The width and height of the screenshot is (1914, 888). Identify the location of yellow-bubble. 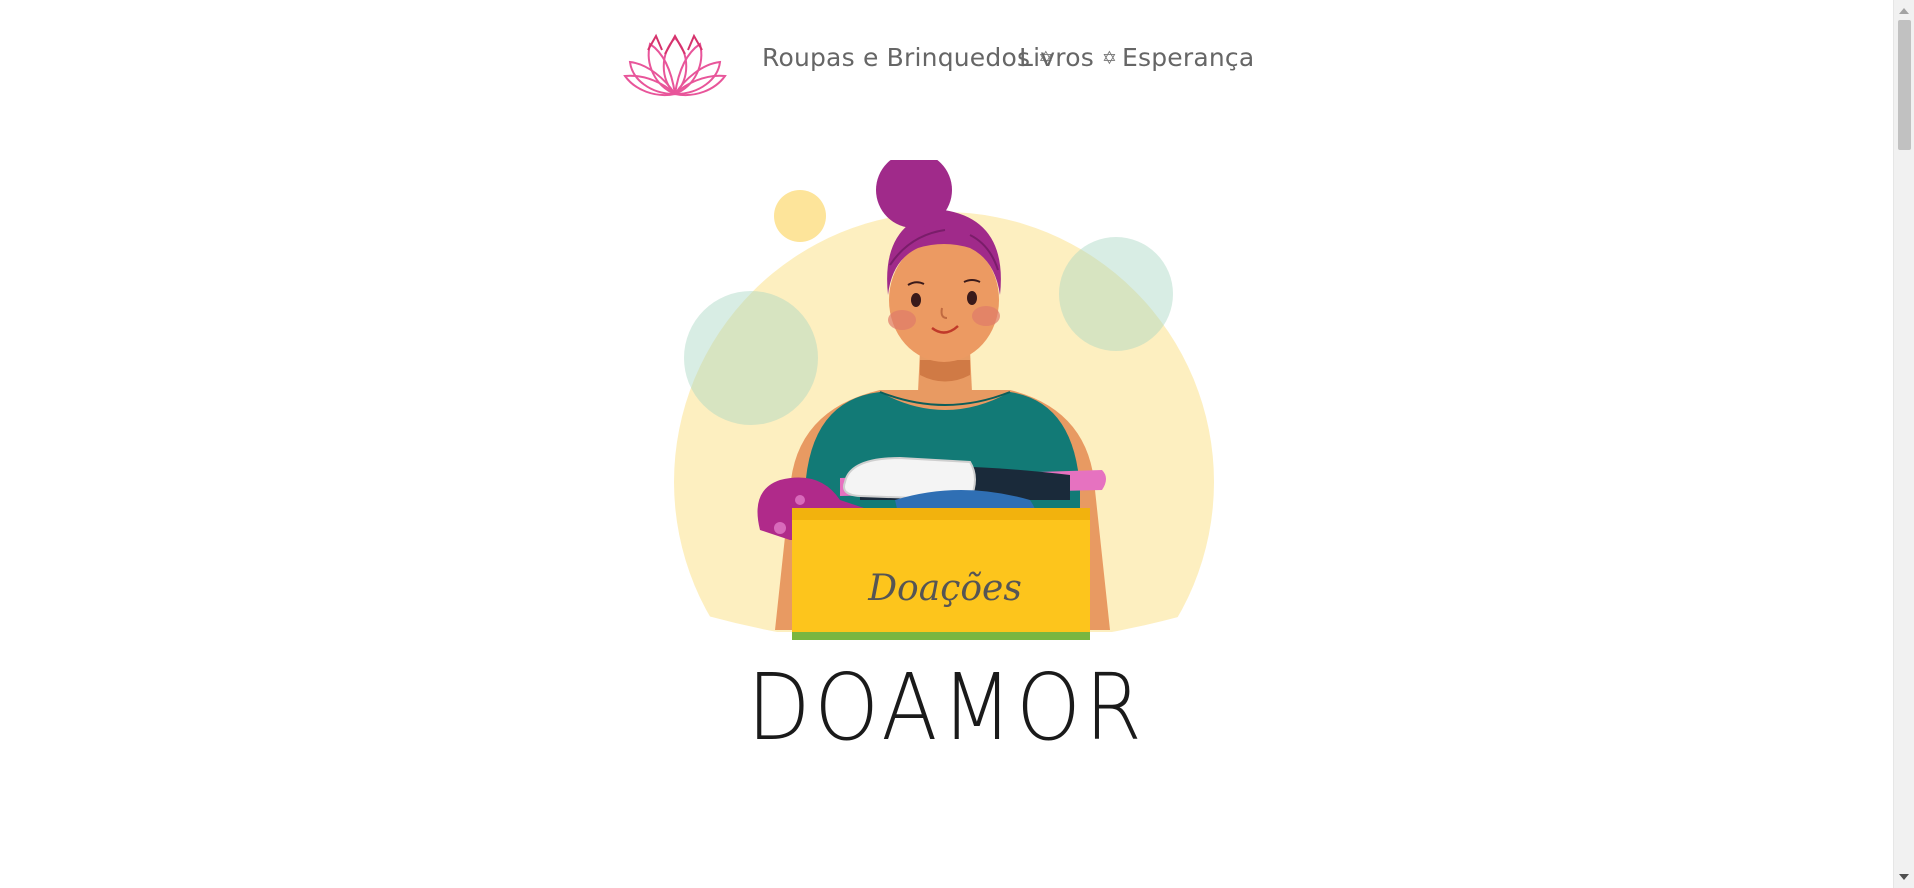
(800, 216).